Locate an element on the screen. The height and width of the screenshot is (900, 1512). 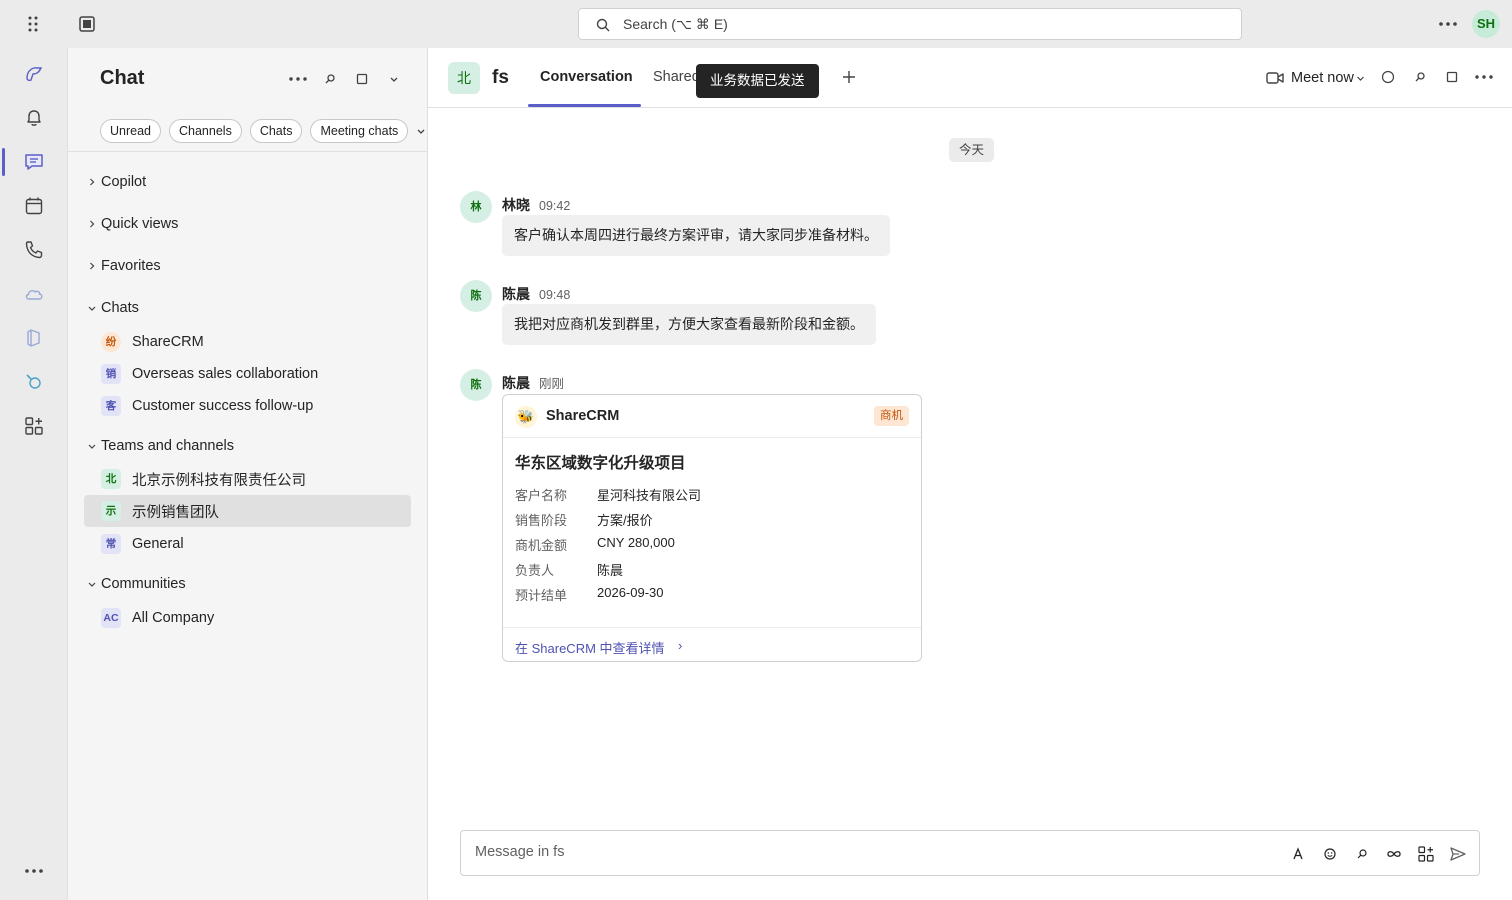
channel-avatar: 北 is located at coordinates (464, 78).